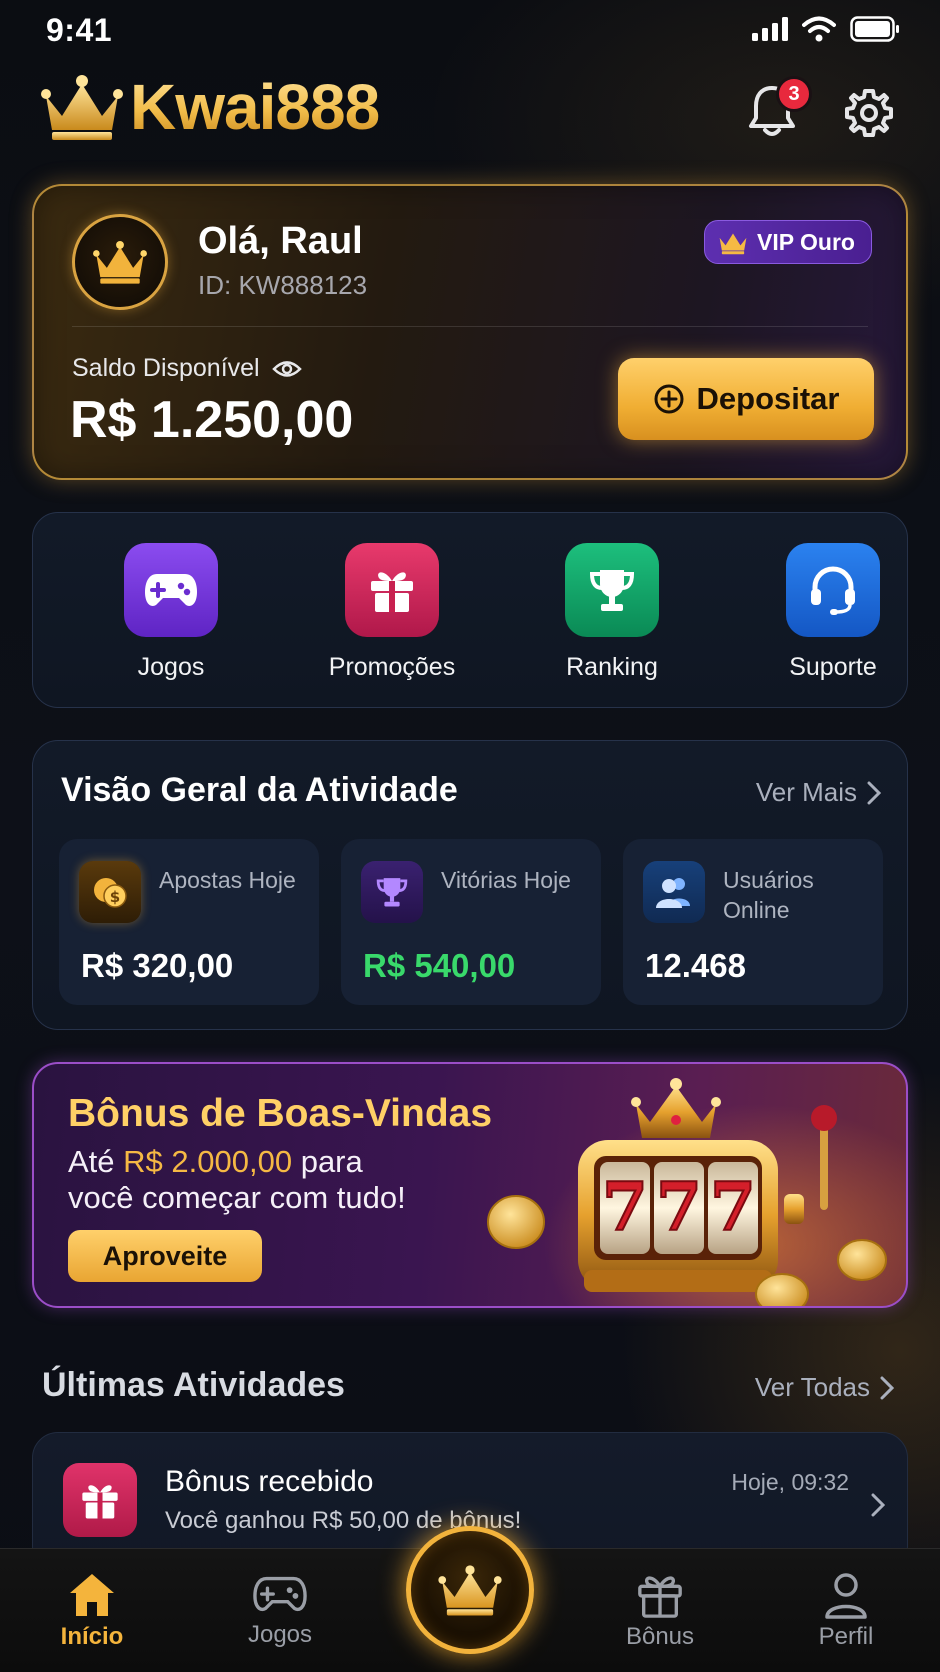 The width and height of the screenshot is (940, 1672). Describe the element at coordinates (833, 667) in the screenshot. I see `quick-action-label: Suporte` at that location.